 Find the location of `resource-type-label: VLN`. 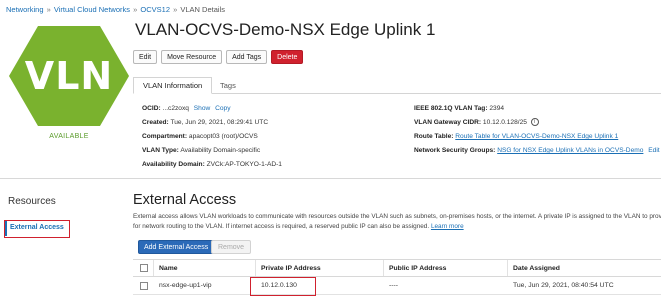

resource-type-label: VLN is located at coordinates (69, 76).